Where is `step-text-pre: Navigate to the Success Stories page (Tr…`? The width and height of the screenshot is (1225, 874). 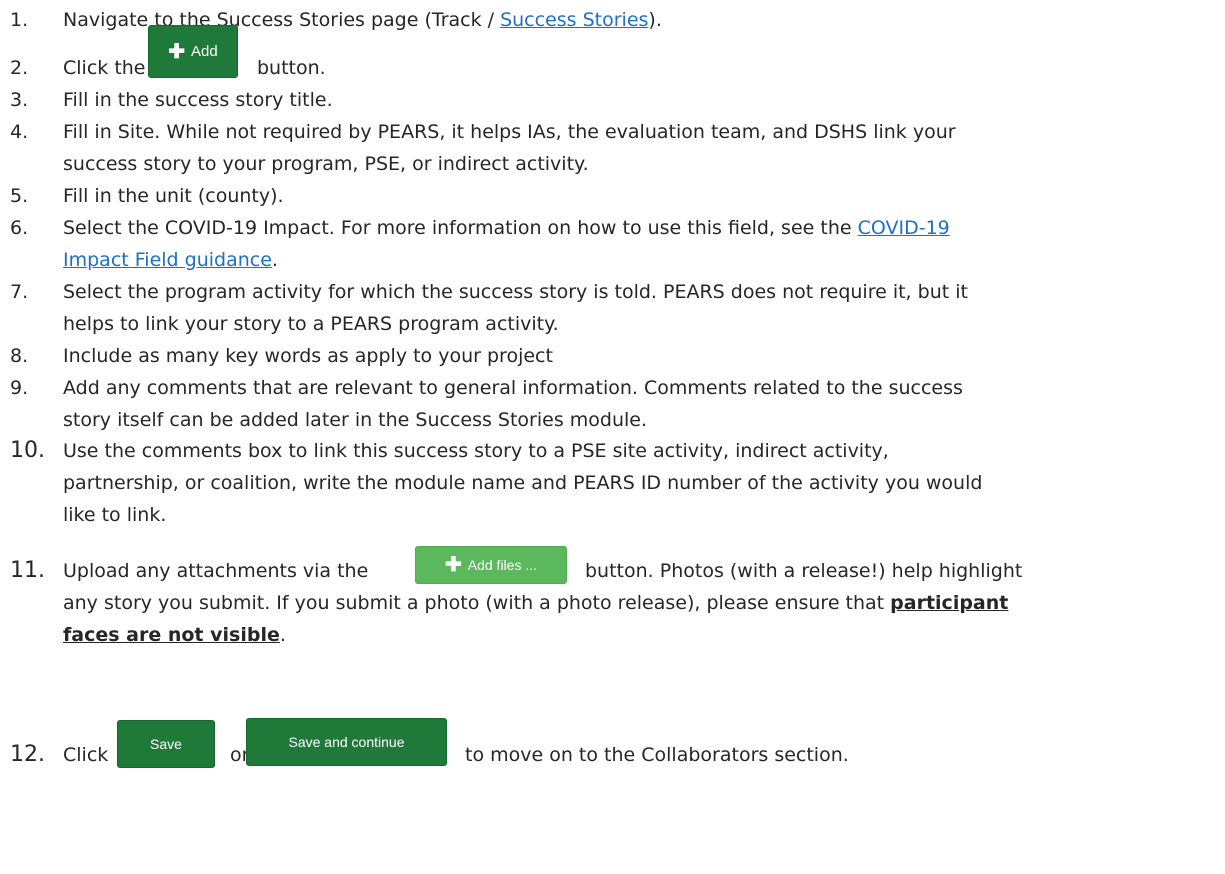
step-text-pre: Navigate to the Success Stories page (Tr… is located at coordinates (282, 20).